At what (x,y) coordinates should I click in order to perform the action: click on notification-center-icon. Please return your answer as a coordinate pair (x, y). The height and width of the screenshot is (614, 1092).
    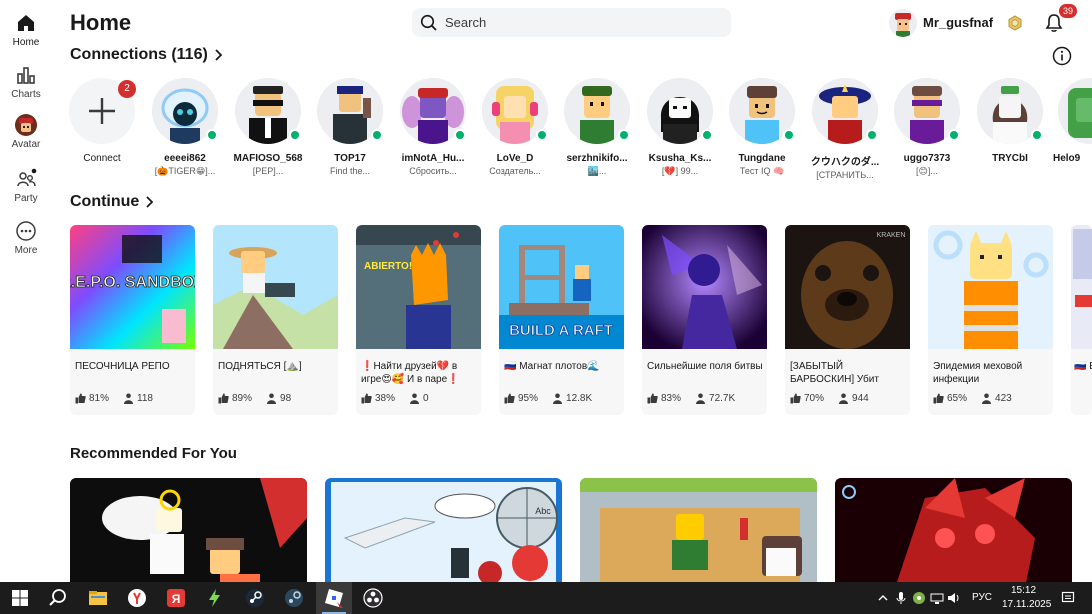
    Looking at the image, I should click on (1068, 598).